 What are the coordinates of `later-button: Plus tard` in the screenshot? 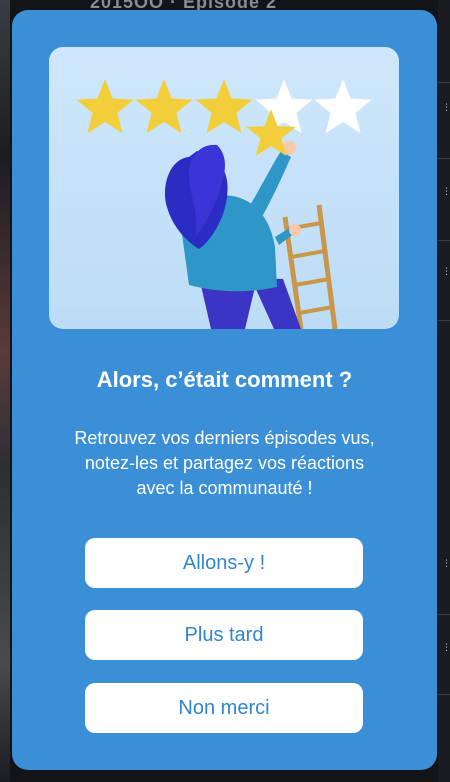 It's located at (224, 635).